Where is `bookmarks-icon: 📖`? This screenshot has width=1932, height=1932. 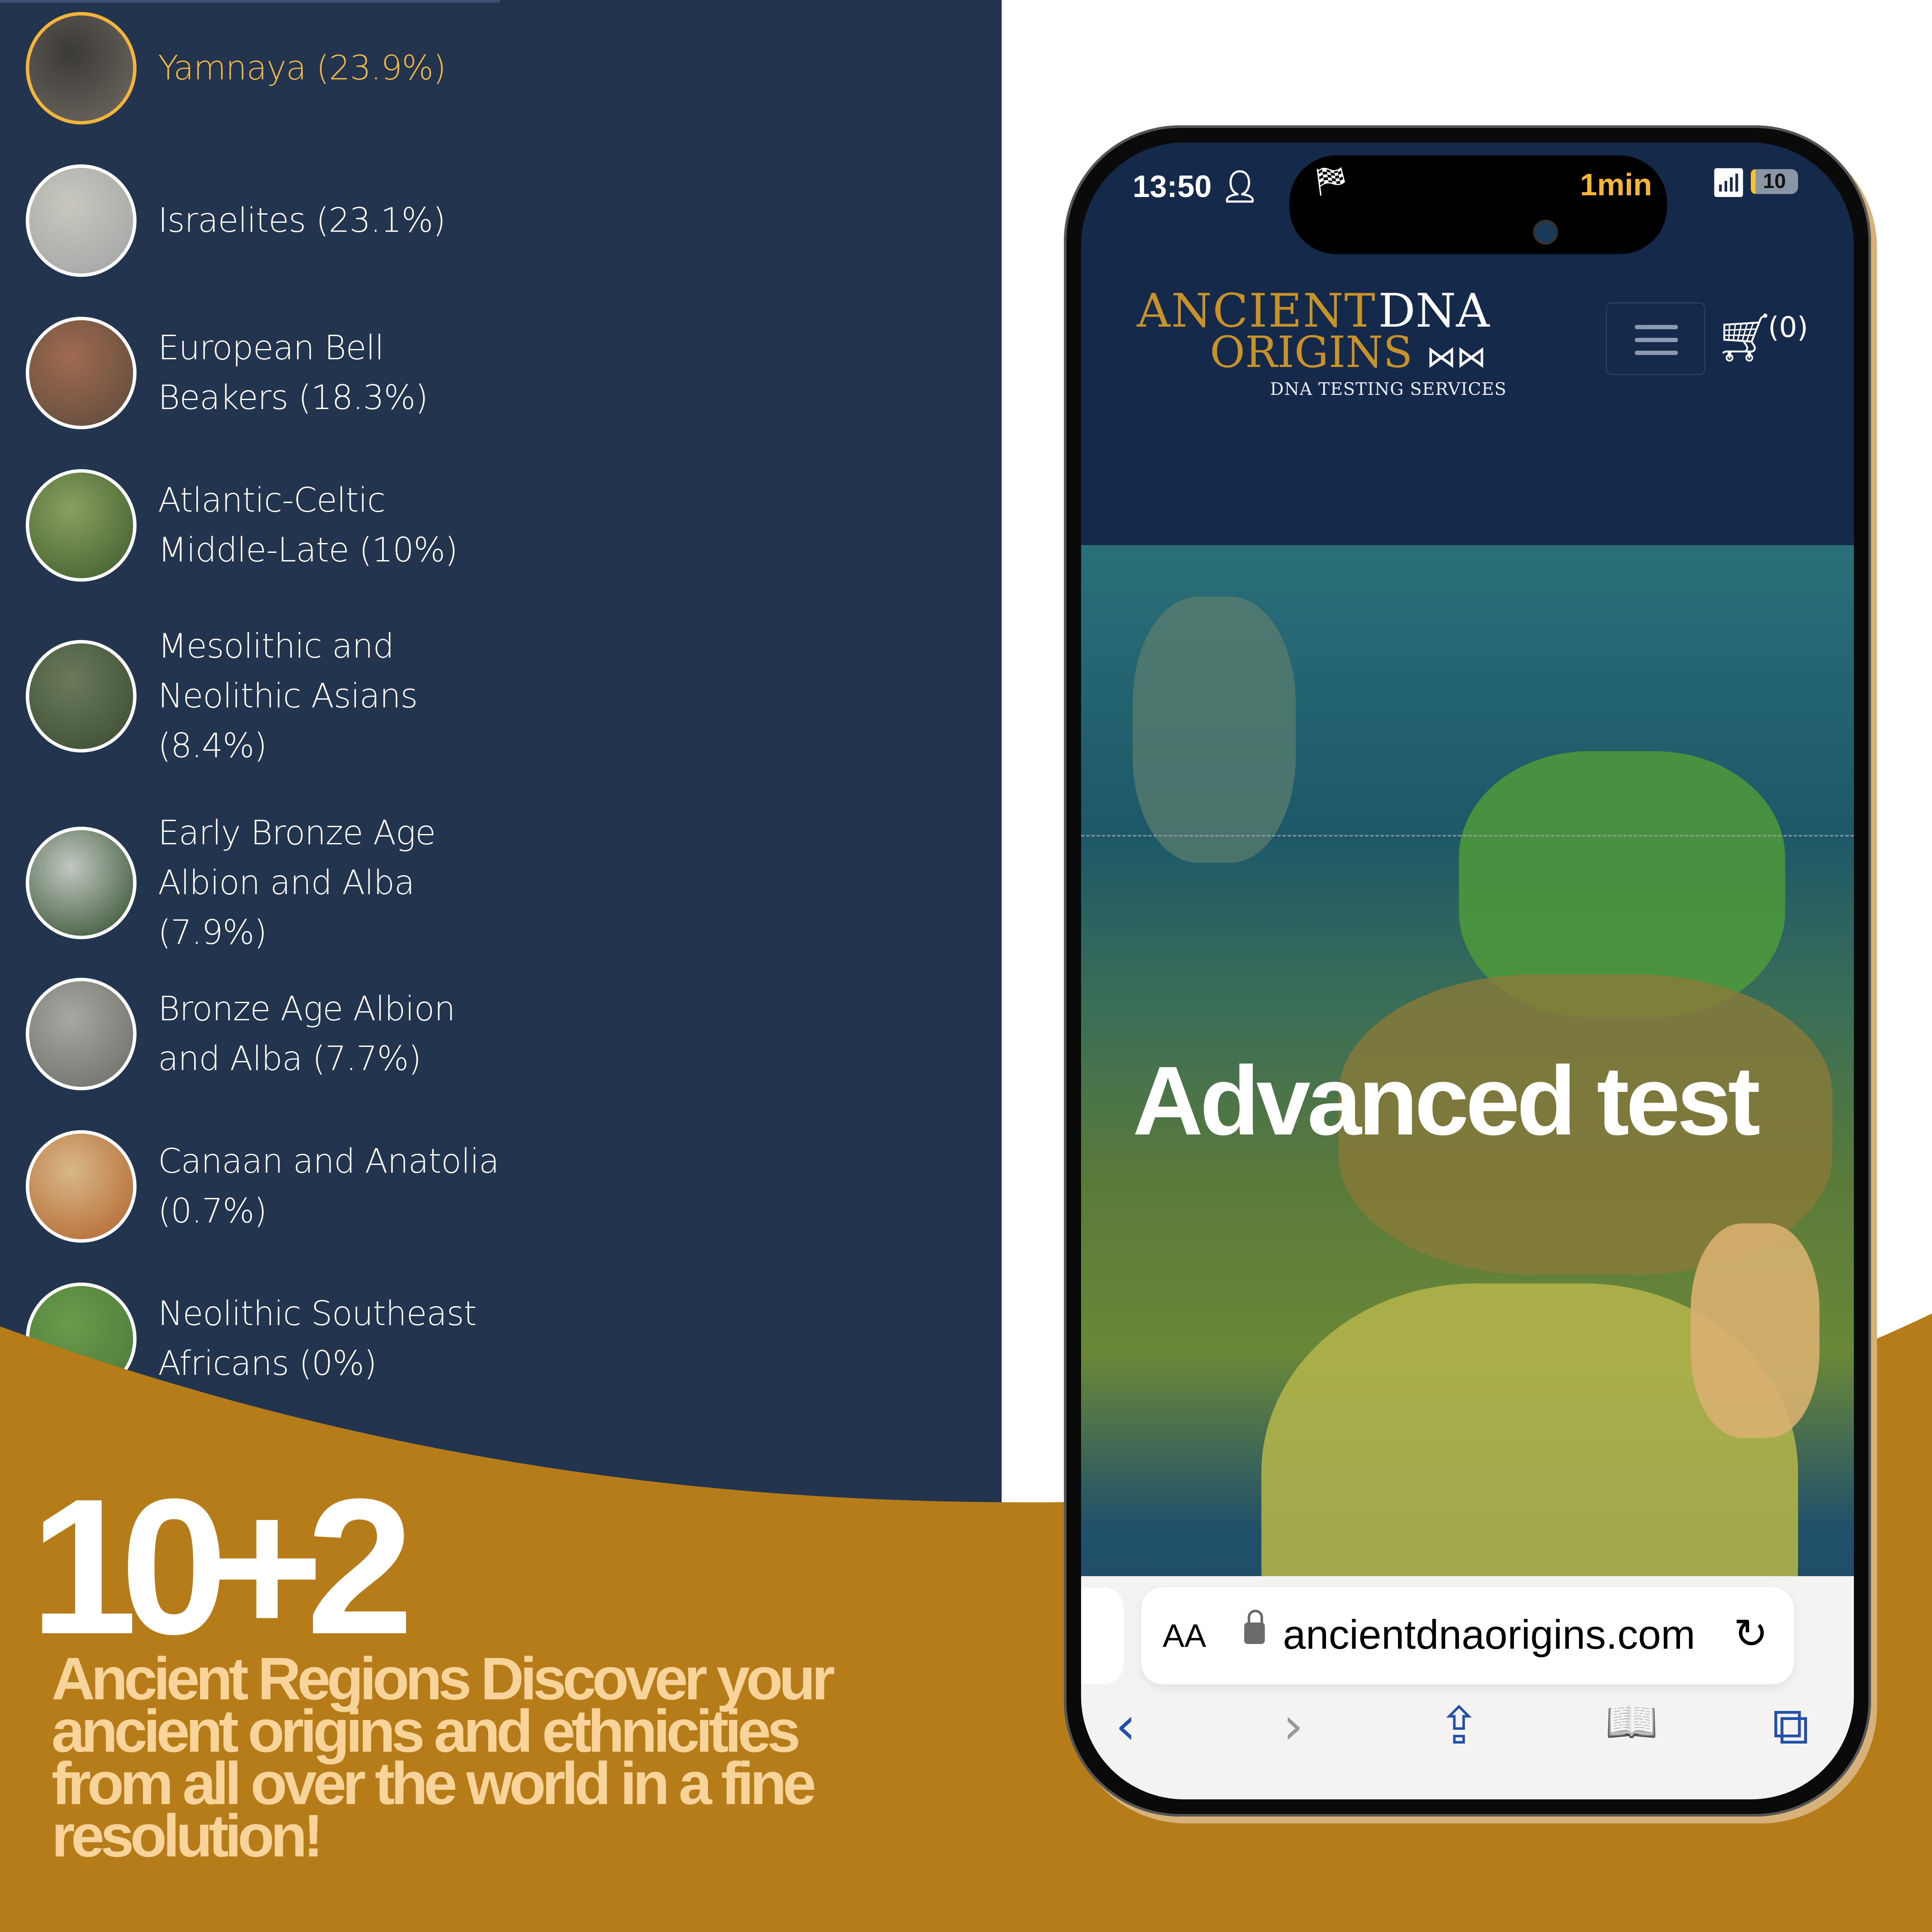
bookmarks-icon: 📖 is located at coordinates (1632, 1721).